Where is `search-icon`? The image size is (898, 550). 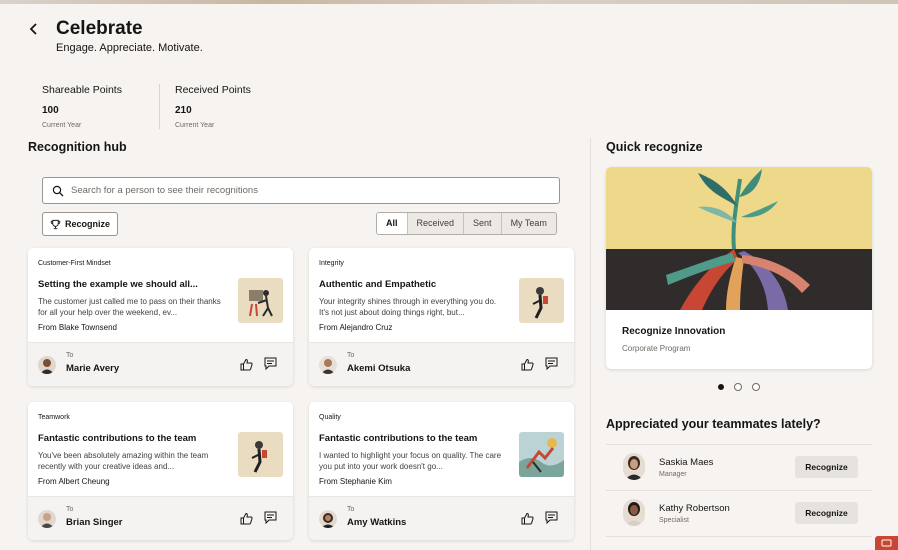 search-icon is located at coordinates (58, 190).